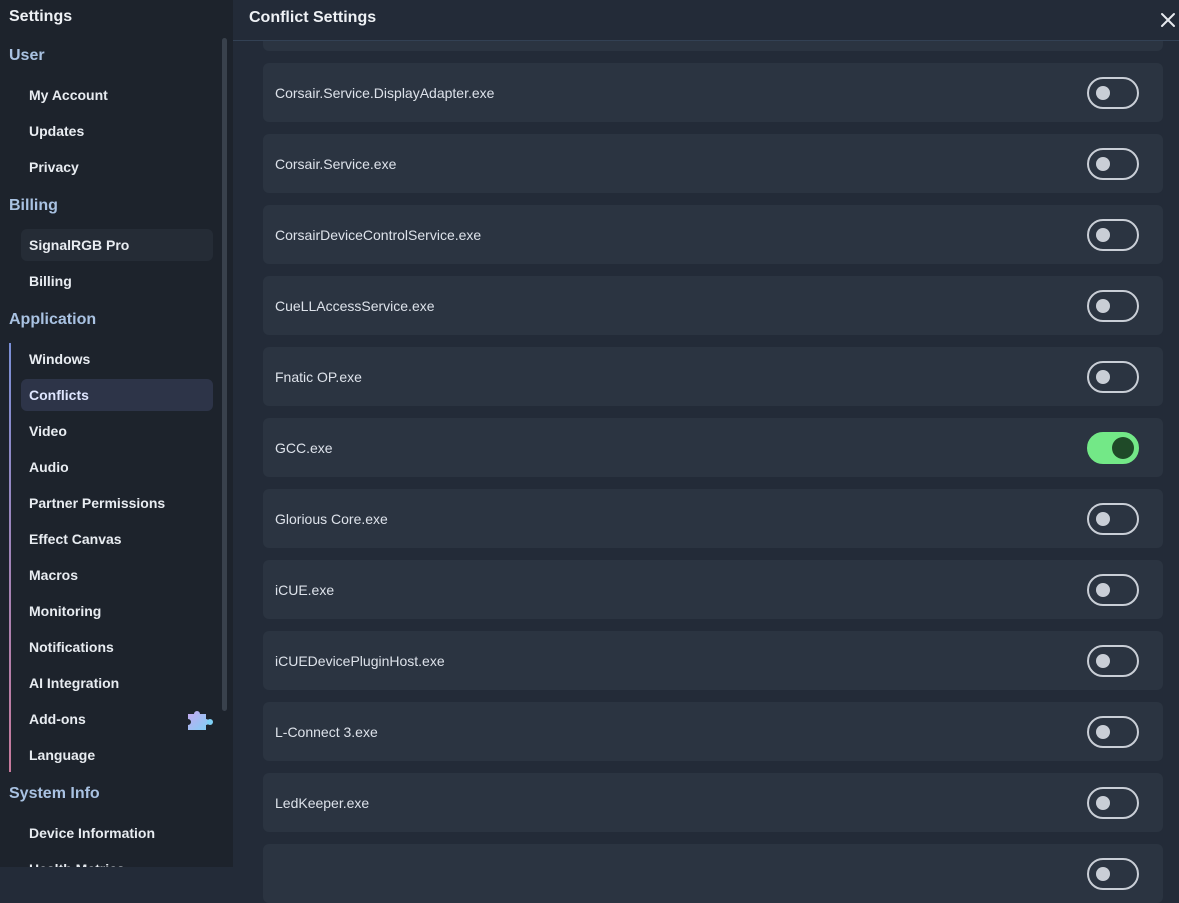  What do you see at coordinates (33, 205) in the screenshot?
I see `section-heading-billing: Billing` at bounding box center [33, 205].